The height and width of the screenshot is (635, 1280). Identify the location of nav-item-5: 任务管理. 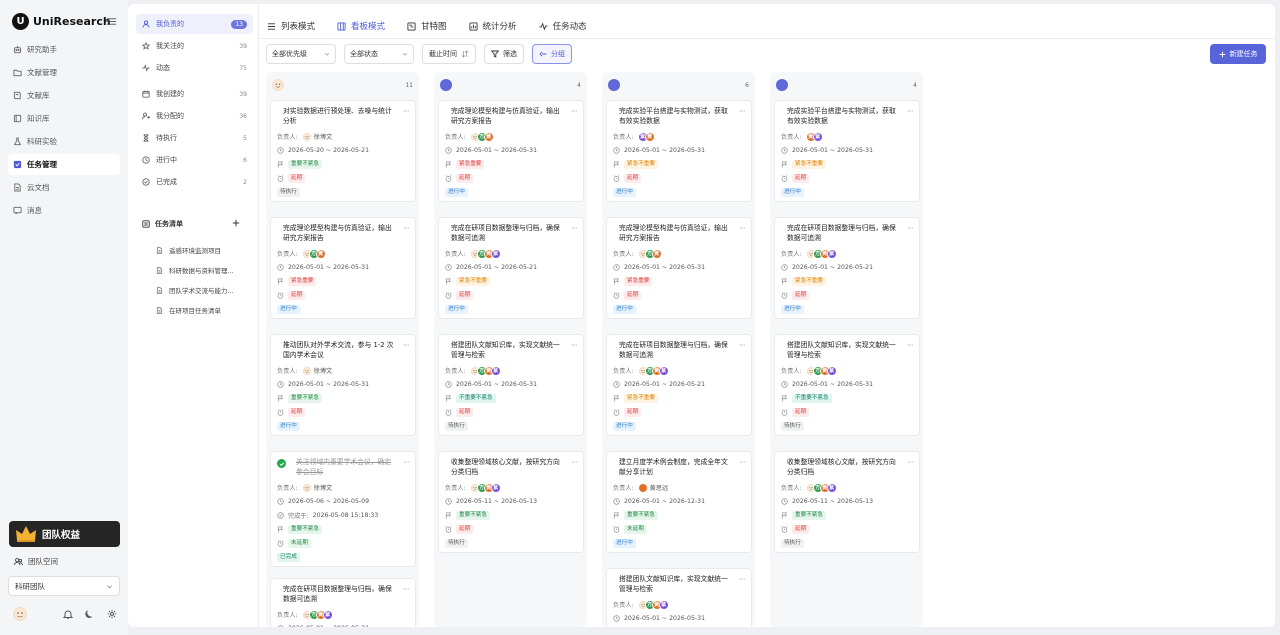
(64, 164).